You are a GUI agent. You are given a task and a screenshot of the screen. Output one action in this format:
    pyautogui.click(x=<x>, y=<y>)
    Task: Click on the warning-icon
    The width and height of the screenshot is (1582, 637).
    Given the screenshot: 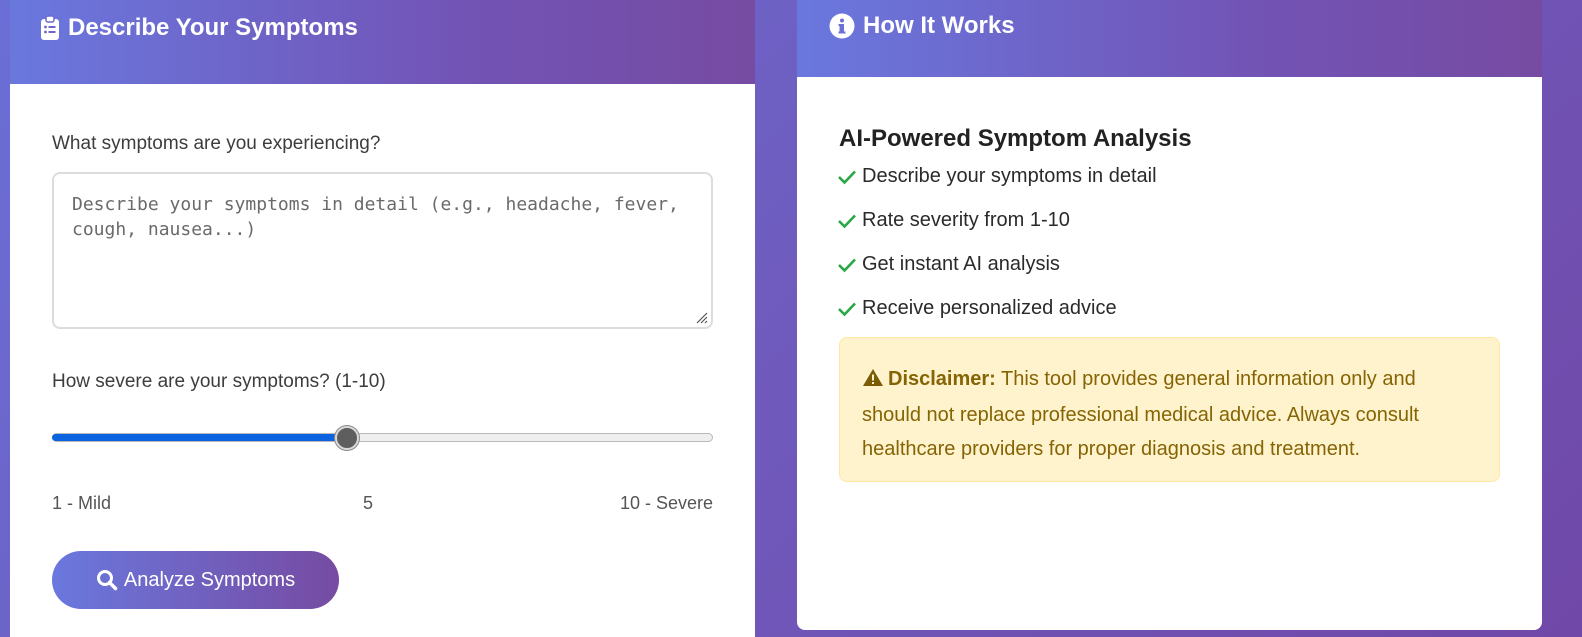 What is the action you would take?
    pyautogui.click(x=873, y=381)
    